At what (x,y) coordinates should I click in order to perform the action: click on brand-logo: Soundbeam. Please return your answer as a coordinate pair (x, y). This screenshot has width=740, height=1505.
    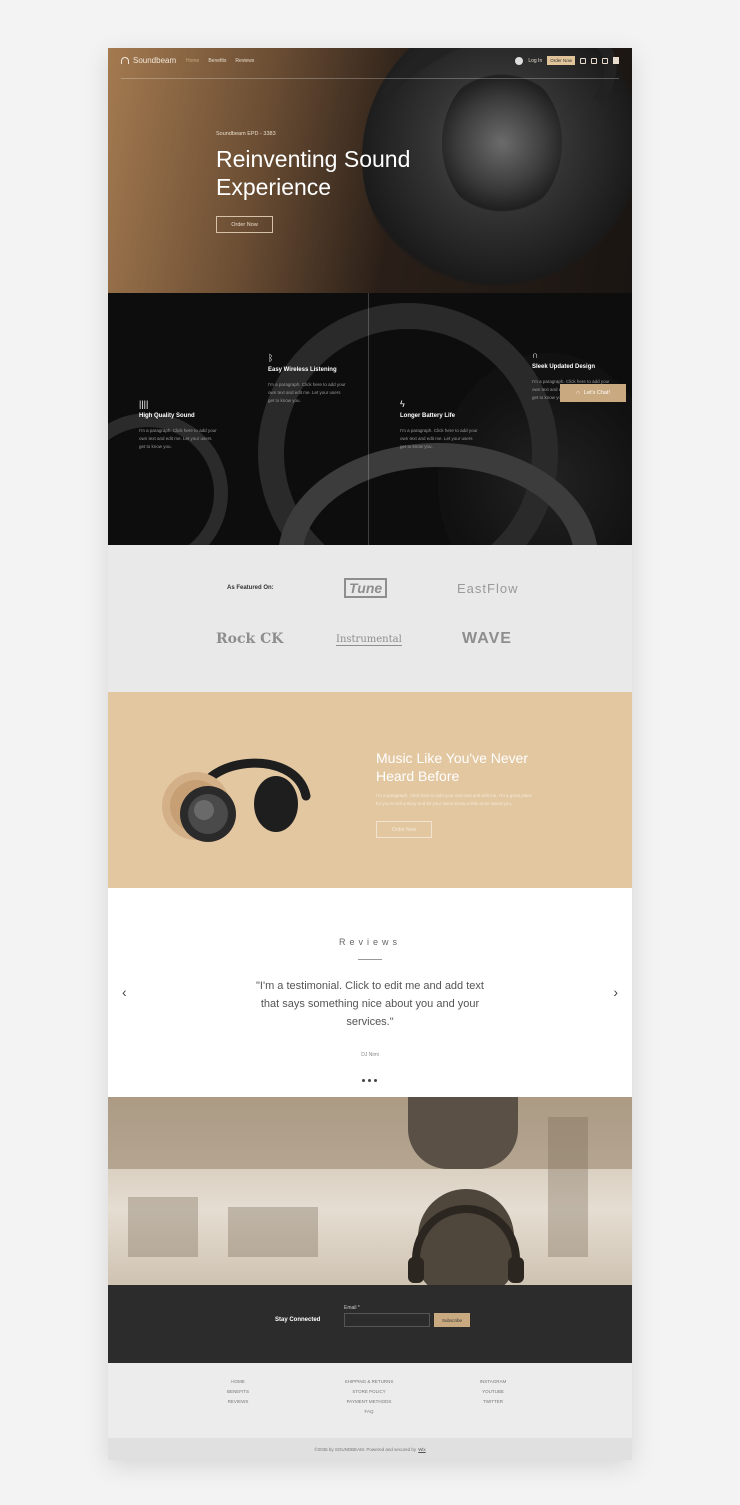
    Looking at the image, I should click on (148, 60).